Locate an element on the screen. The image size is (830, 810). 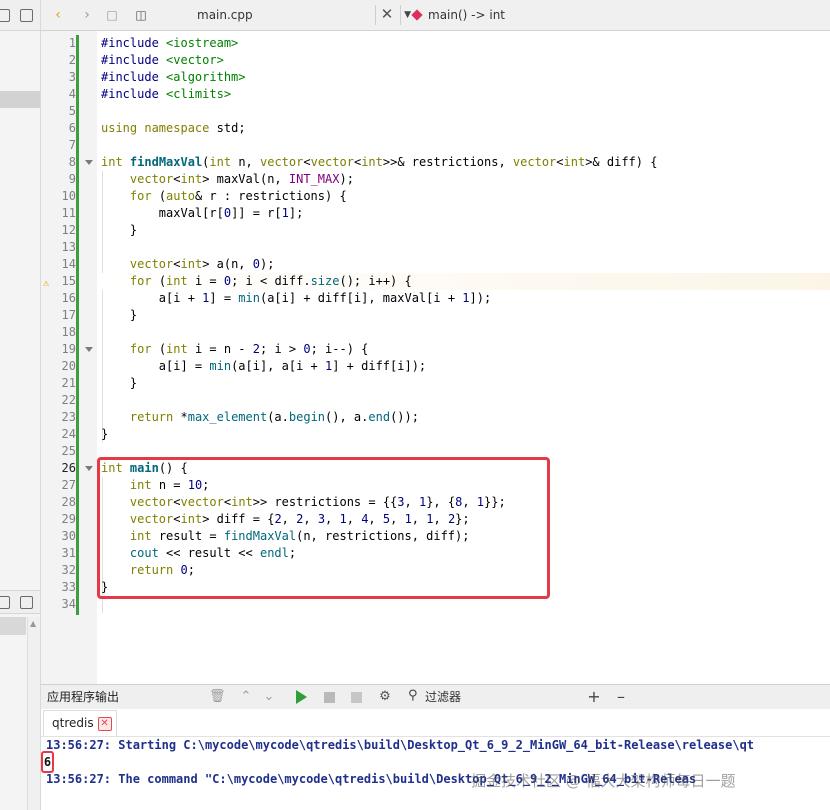
settings-icon: ⚙ is located at coordinates (385, 697).